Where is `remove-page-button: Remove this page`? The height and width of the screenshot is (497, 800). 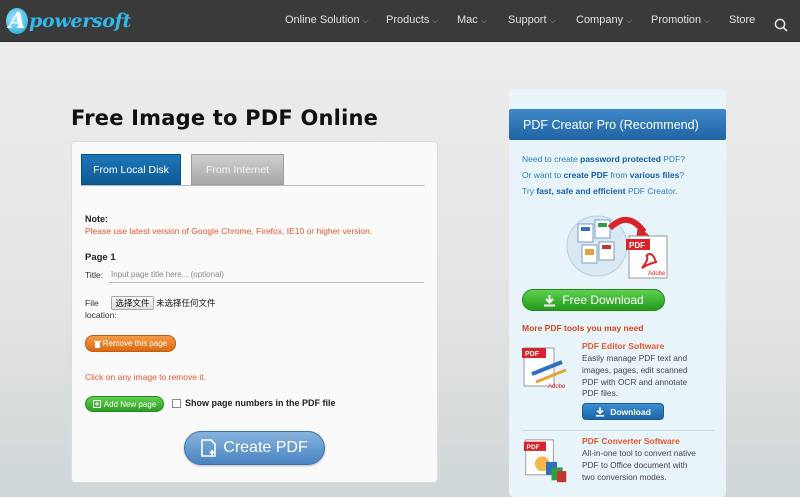 remove-page-button: Remove this page is located at coordinates (130, 343).